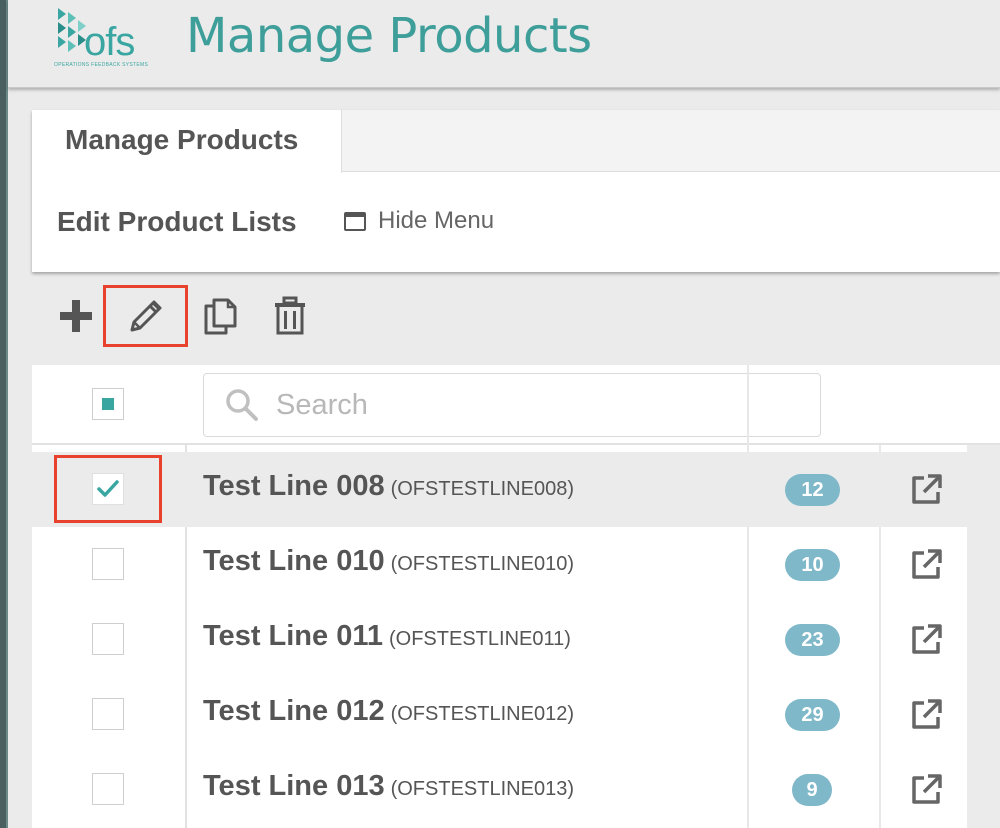 This screenshot has height=828, width=1000. I want to click on row-name: Test Line 011 (OFSTESTLINE011), so click(387, 636).